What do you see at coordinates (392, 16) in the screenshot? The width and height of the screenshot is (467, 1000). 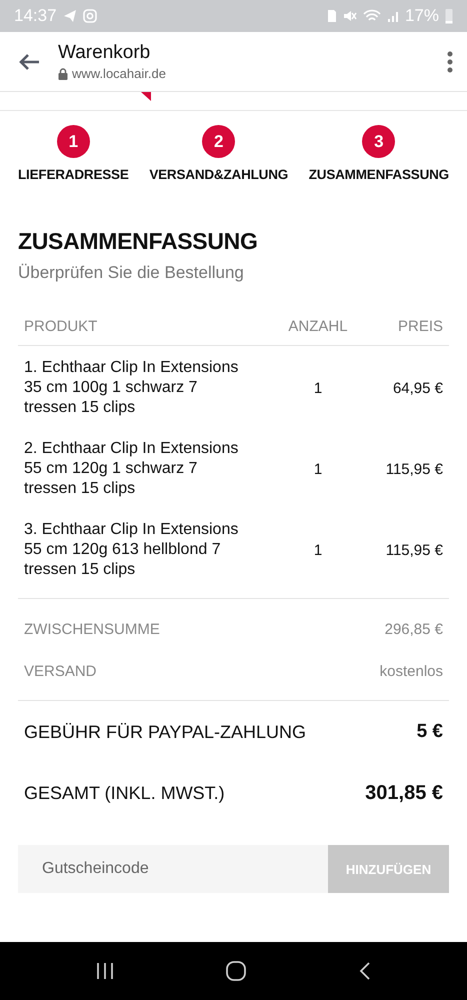 I see `signal-icon` at bounding box center [392, 16].